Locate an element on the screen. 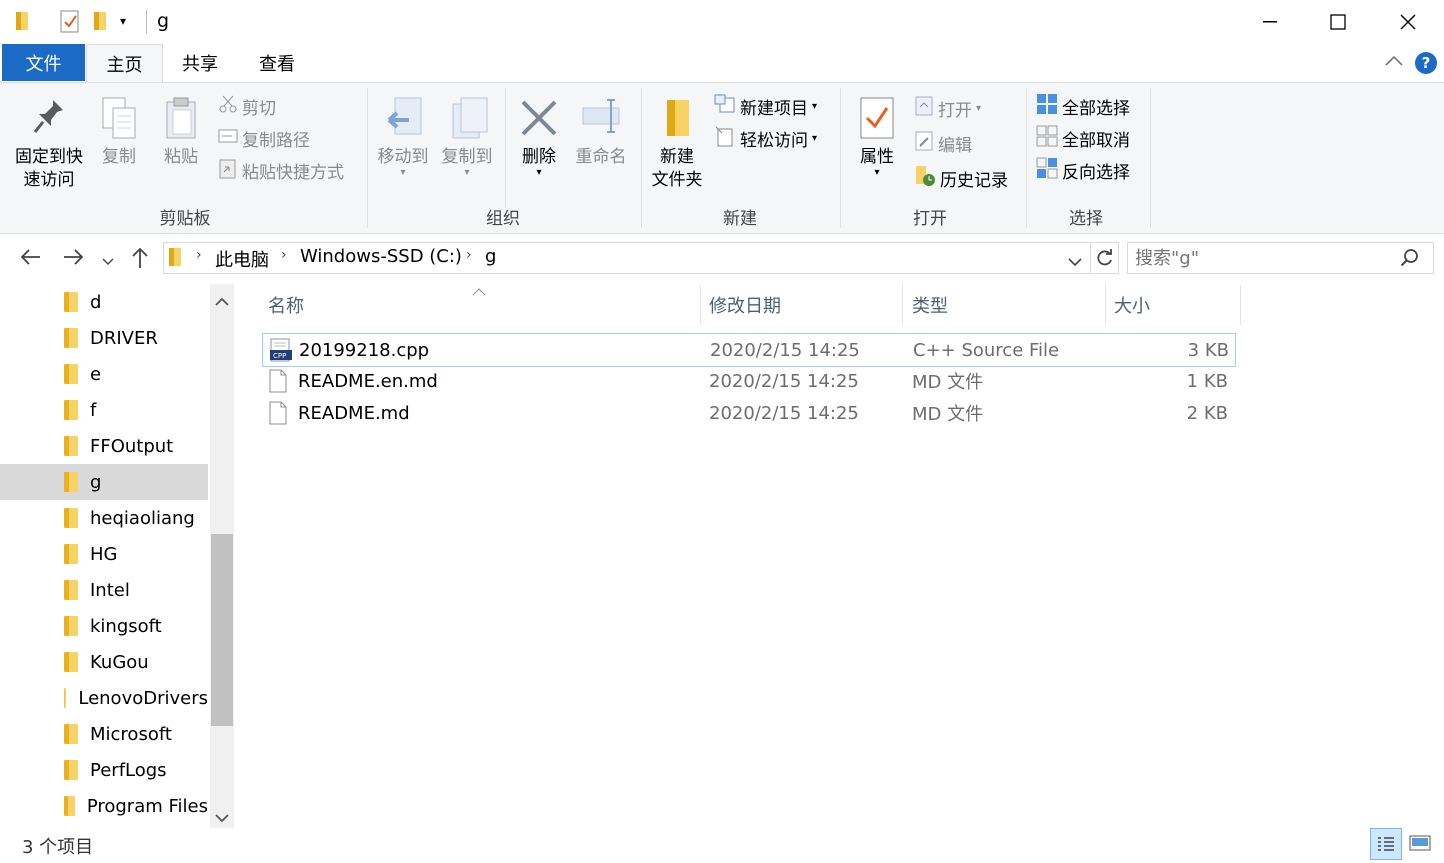 The height and width of the screenshot is (863, 1444). large-icons-view-button is located at coordinates (1420, 843).